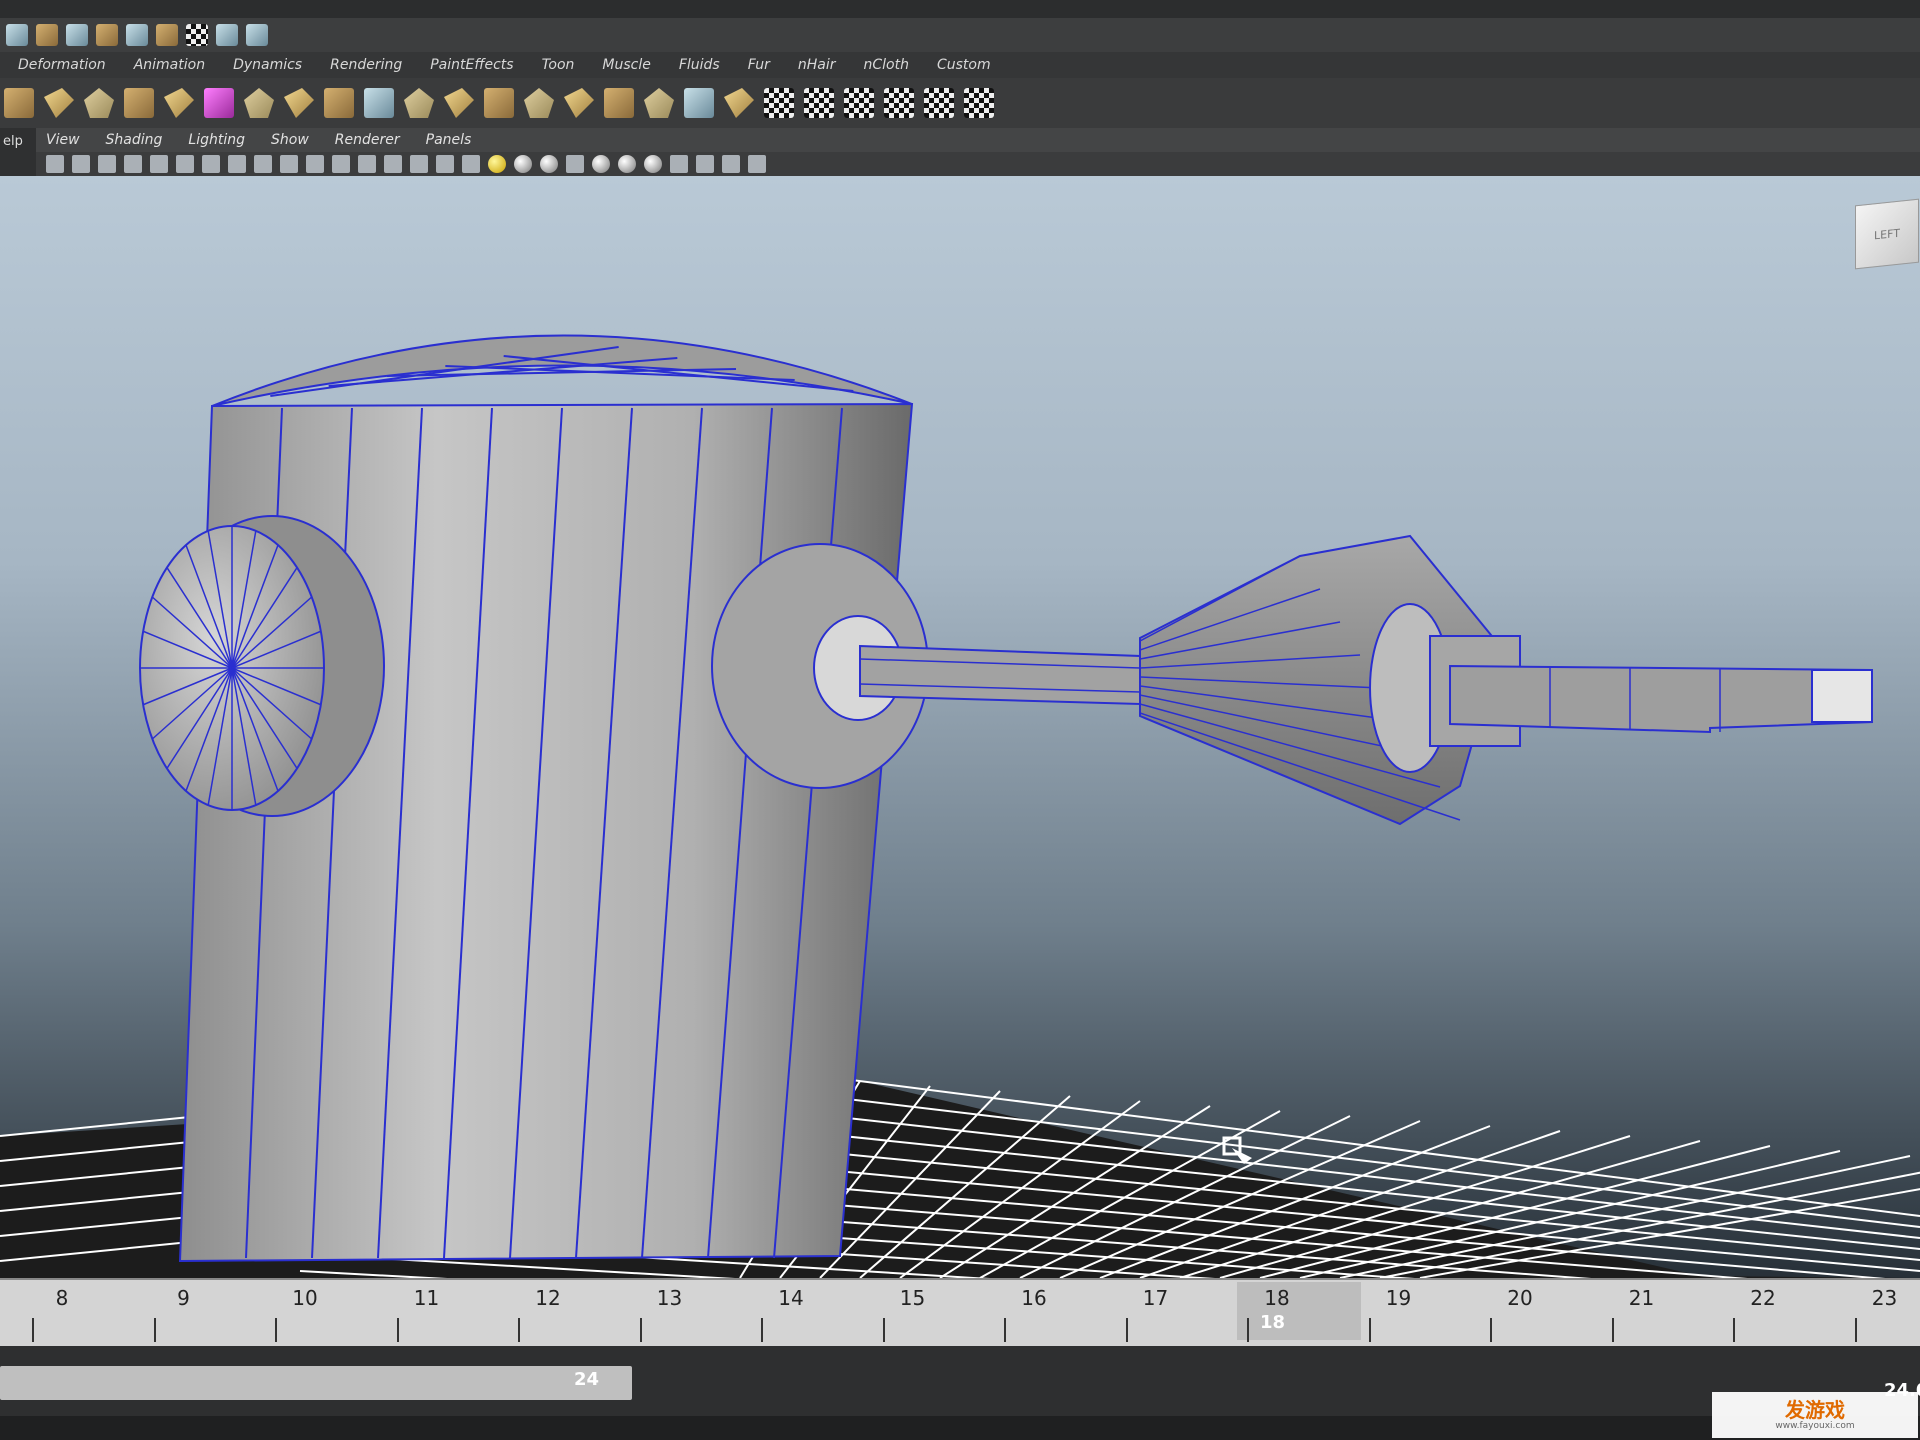 This screenshot has height=1440, width=1920. What do you see at coordinates (819, 103) in the screenshot?
I see `uv-planar-icon` at bounding box center [819, 103].